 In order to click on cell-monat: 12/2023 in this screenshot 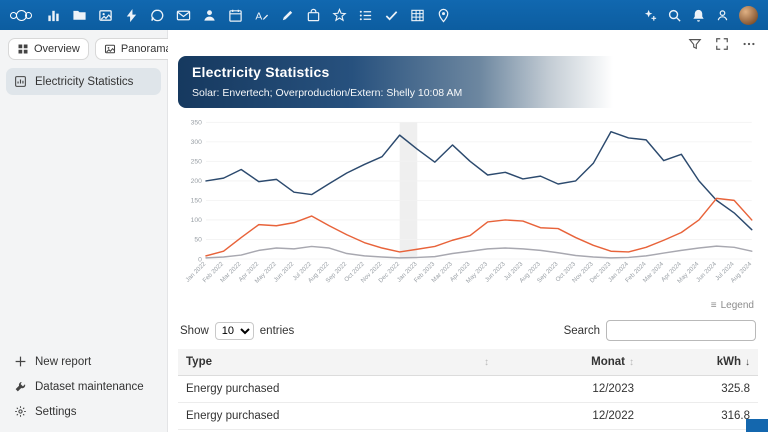, I will do `click(569, 389)`.